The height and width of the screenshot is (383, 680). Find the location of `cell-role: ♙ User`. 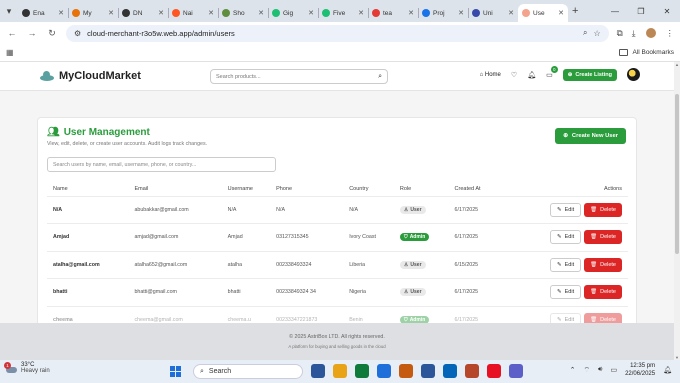

cell-role: ♙ User is located at coordinates (421, 264).